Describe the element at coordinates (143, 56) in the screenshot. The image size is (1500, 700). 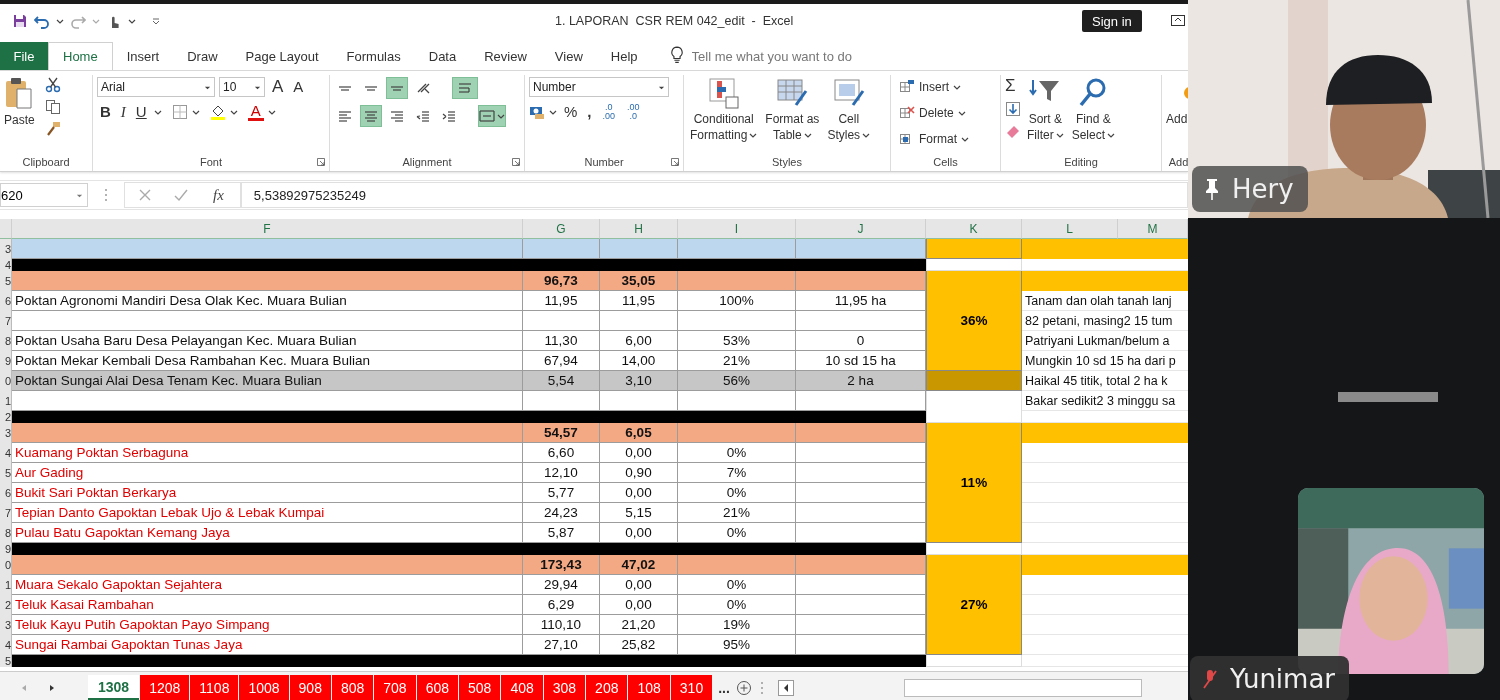
I see `ribbon-tab: Insert` at that location.